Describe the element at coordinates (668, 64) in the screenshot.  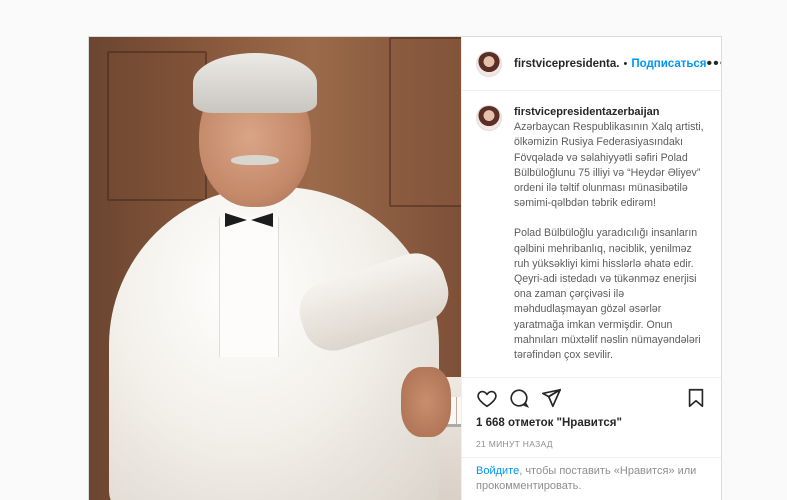
I see `follow-button: Подписаться` at that location.